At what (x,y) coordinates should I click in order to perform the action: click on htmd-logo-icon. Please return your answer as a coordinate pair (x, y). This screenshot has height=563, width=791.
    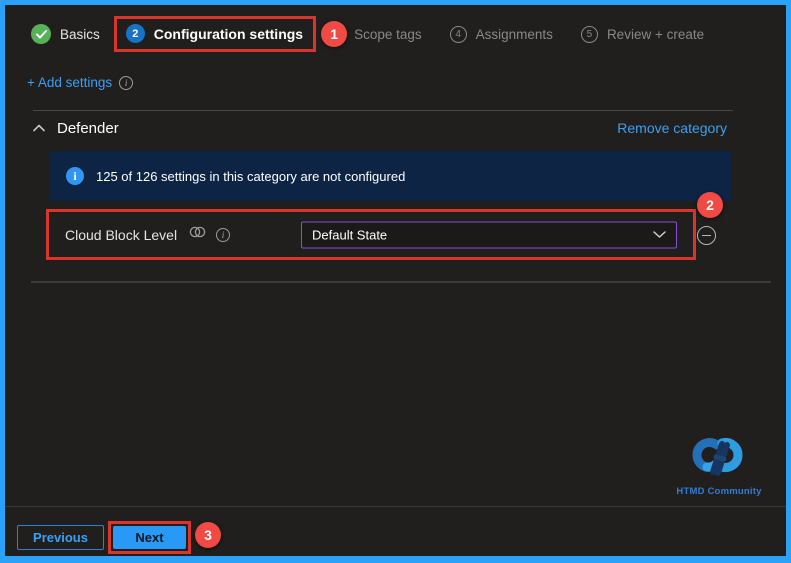
    Looking at the image, I should click on (717, 457).